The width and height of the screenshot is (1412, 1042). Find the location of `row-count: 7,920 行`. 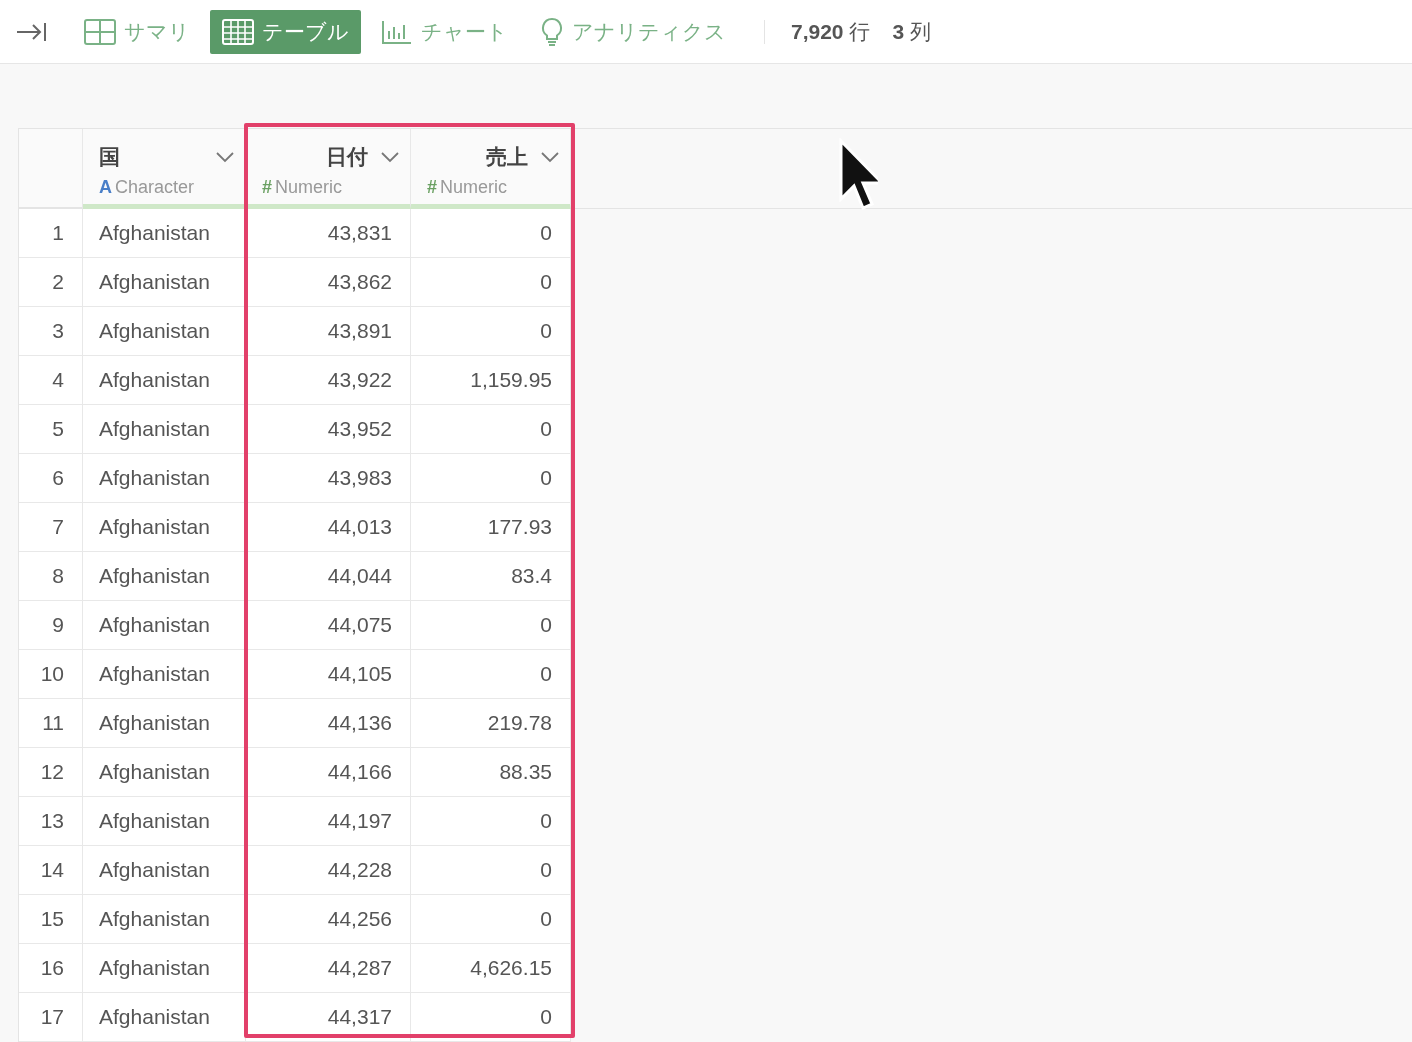

row-count: 7,920 行 is located at coordinates (831, 31).